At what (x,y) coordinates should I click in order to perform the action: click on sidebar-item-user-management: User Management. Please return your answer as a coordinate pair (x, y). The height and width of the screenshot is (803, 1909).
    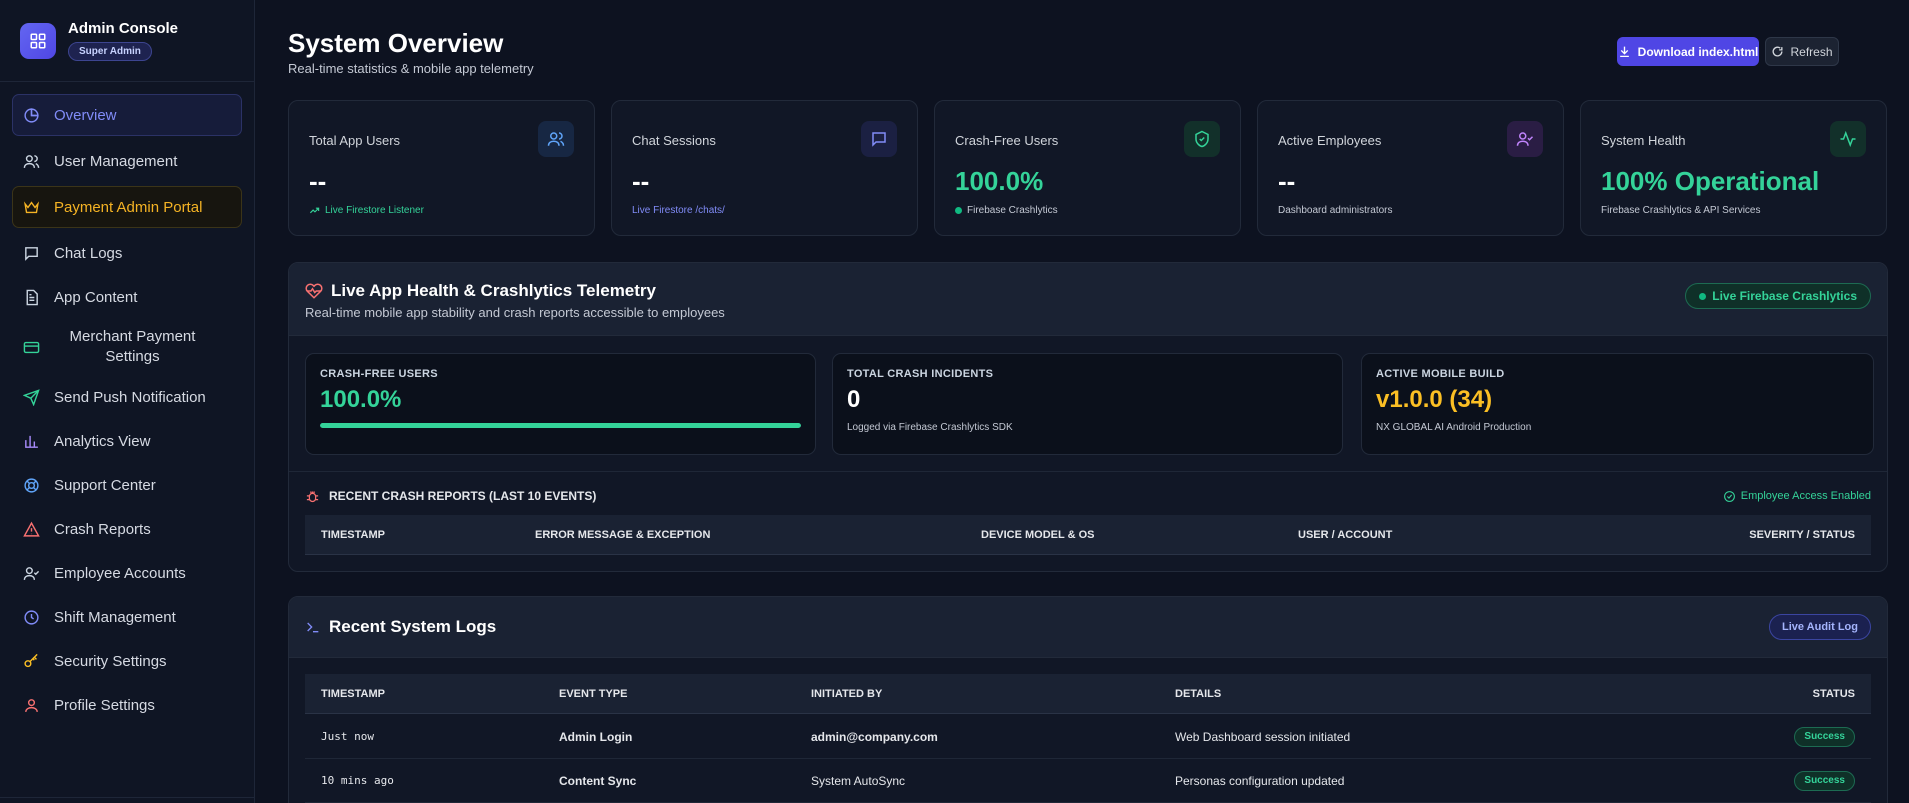
    Looking at the image, I should click on (127, 161).